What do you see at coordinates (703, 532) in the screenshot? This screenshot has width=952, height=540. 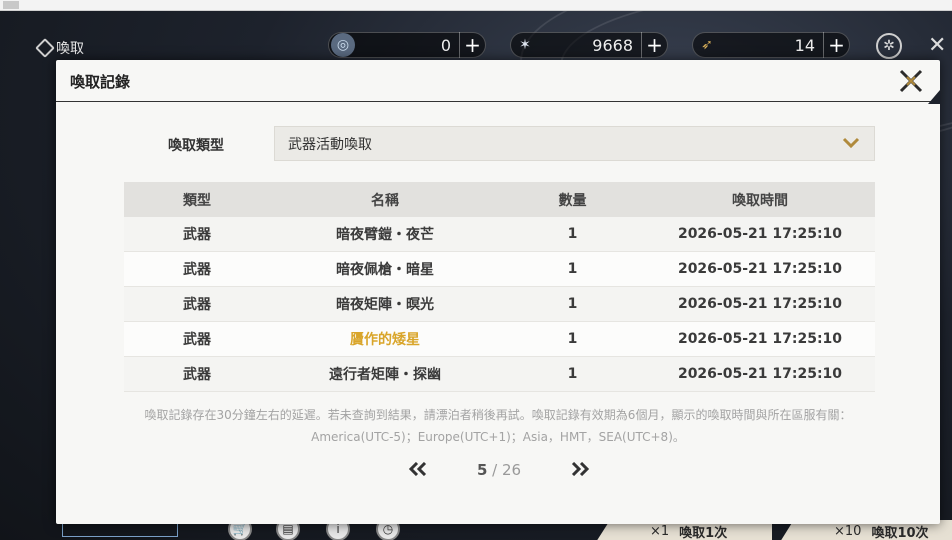 I see `pull-once-label: 喚取1次` at bounding box center [703, 532].